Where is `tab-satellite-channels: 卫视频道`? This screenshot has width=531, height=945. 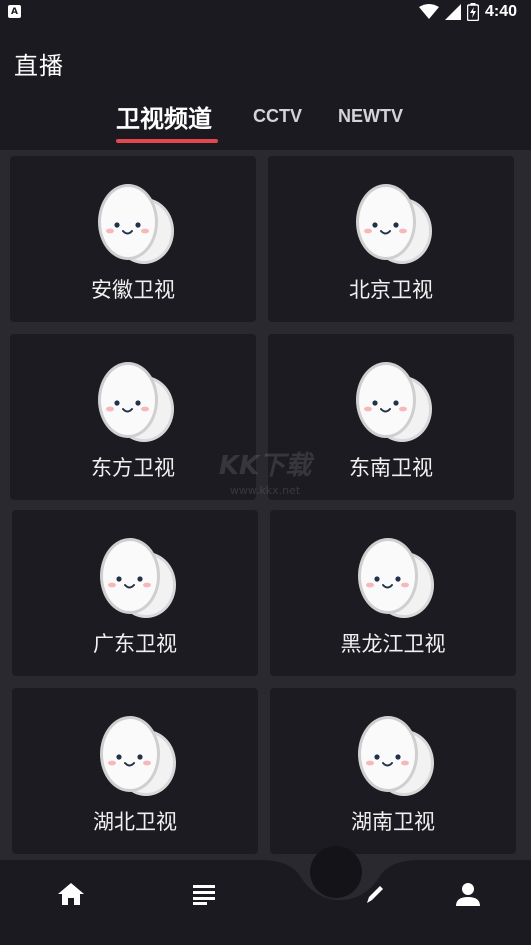
tab-satellite-channels: 卫视频道 is located at coordinates (164, 116).